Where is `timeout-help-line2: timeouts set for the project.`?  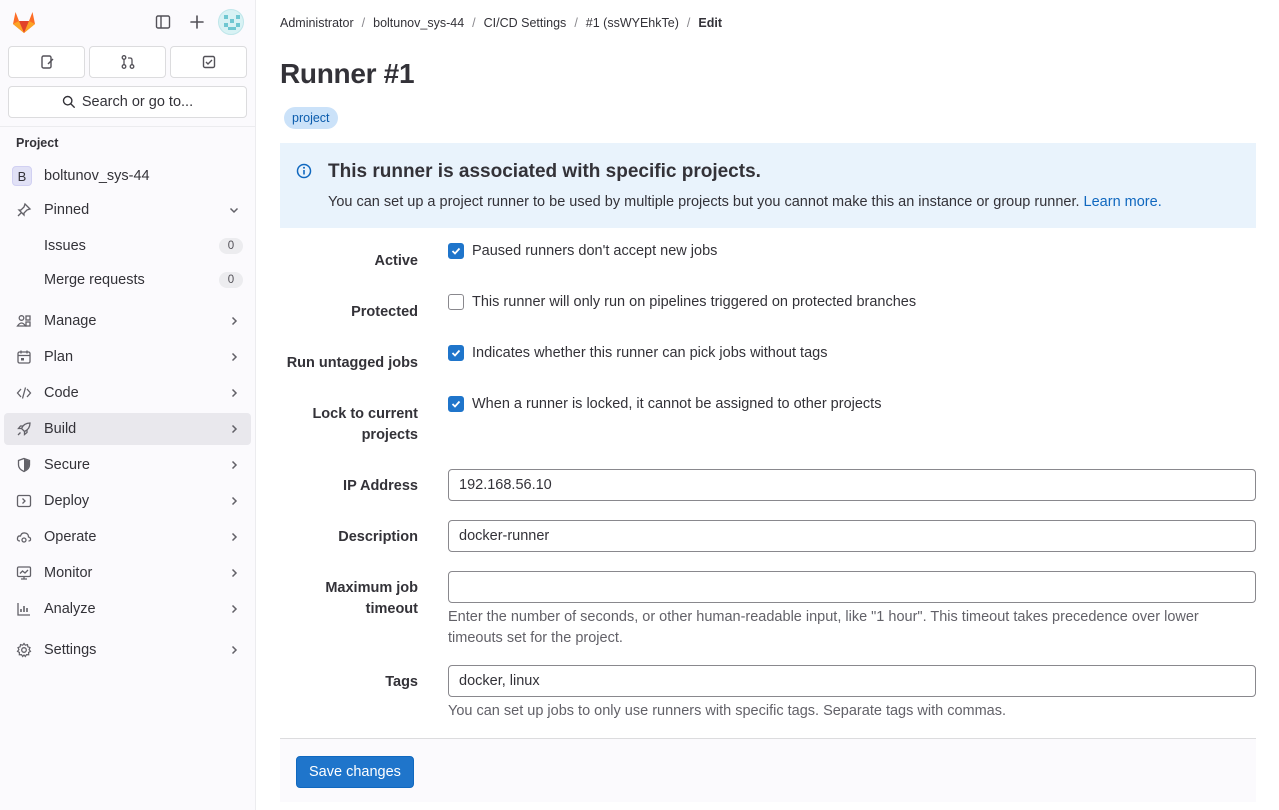
timeout-help-line2: timeouts set for the project. is located at coordinates (535, 638).